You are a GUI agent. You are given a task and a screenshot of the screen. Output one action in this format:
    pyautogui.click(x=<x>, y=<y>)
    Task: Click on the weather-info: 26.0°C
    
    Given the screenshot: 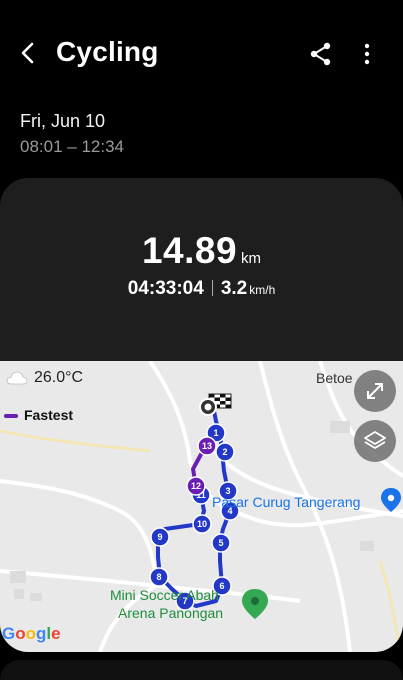 What is the action you would take?
    pyautogui.click(x=44, y=378)
    